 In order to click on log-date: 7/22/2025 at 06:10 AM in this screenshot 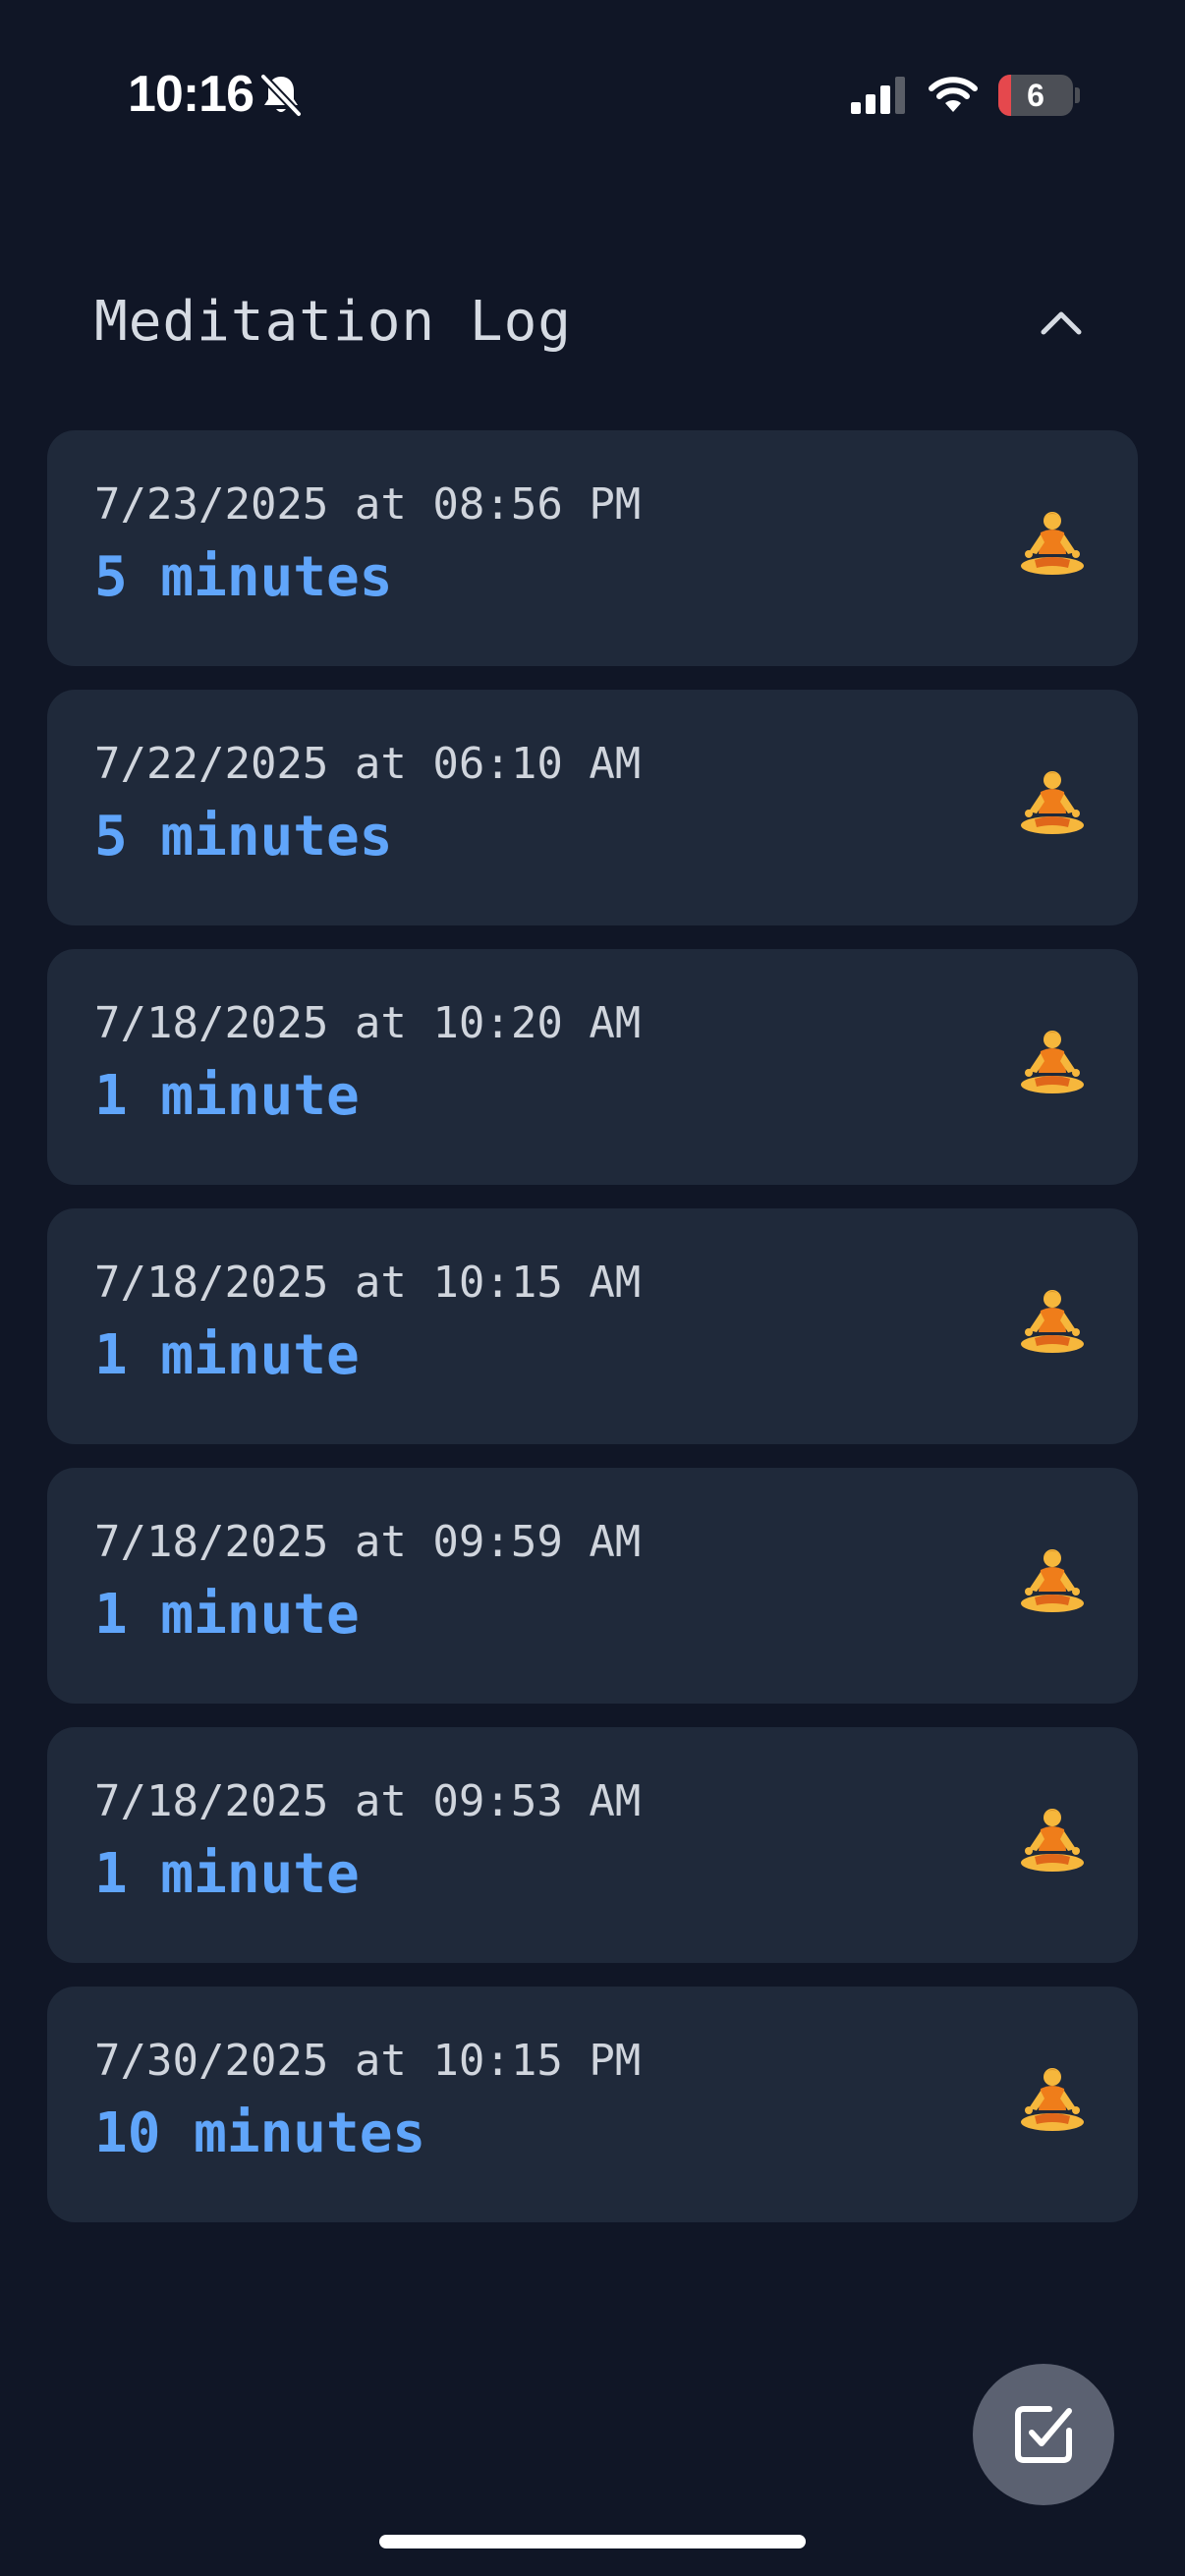, I will do `click(368, 764)`.